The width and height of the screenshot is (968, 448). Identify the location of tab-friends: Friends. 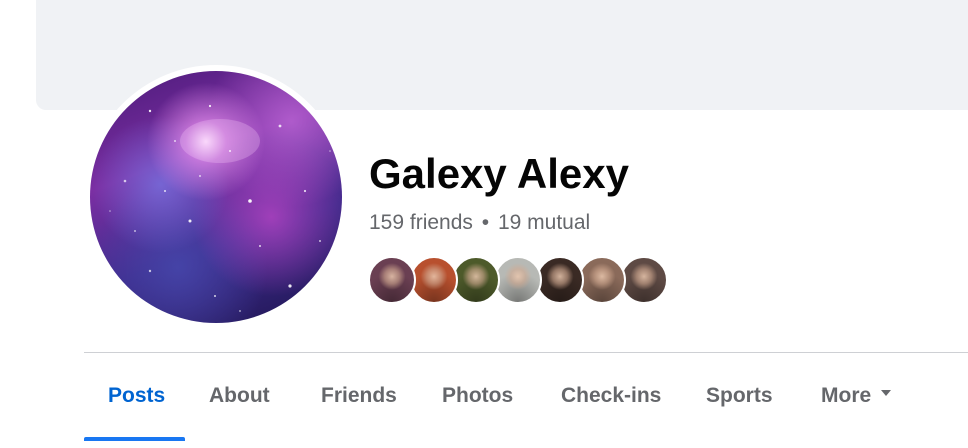
(359, 398).